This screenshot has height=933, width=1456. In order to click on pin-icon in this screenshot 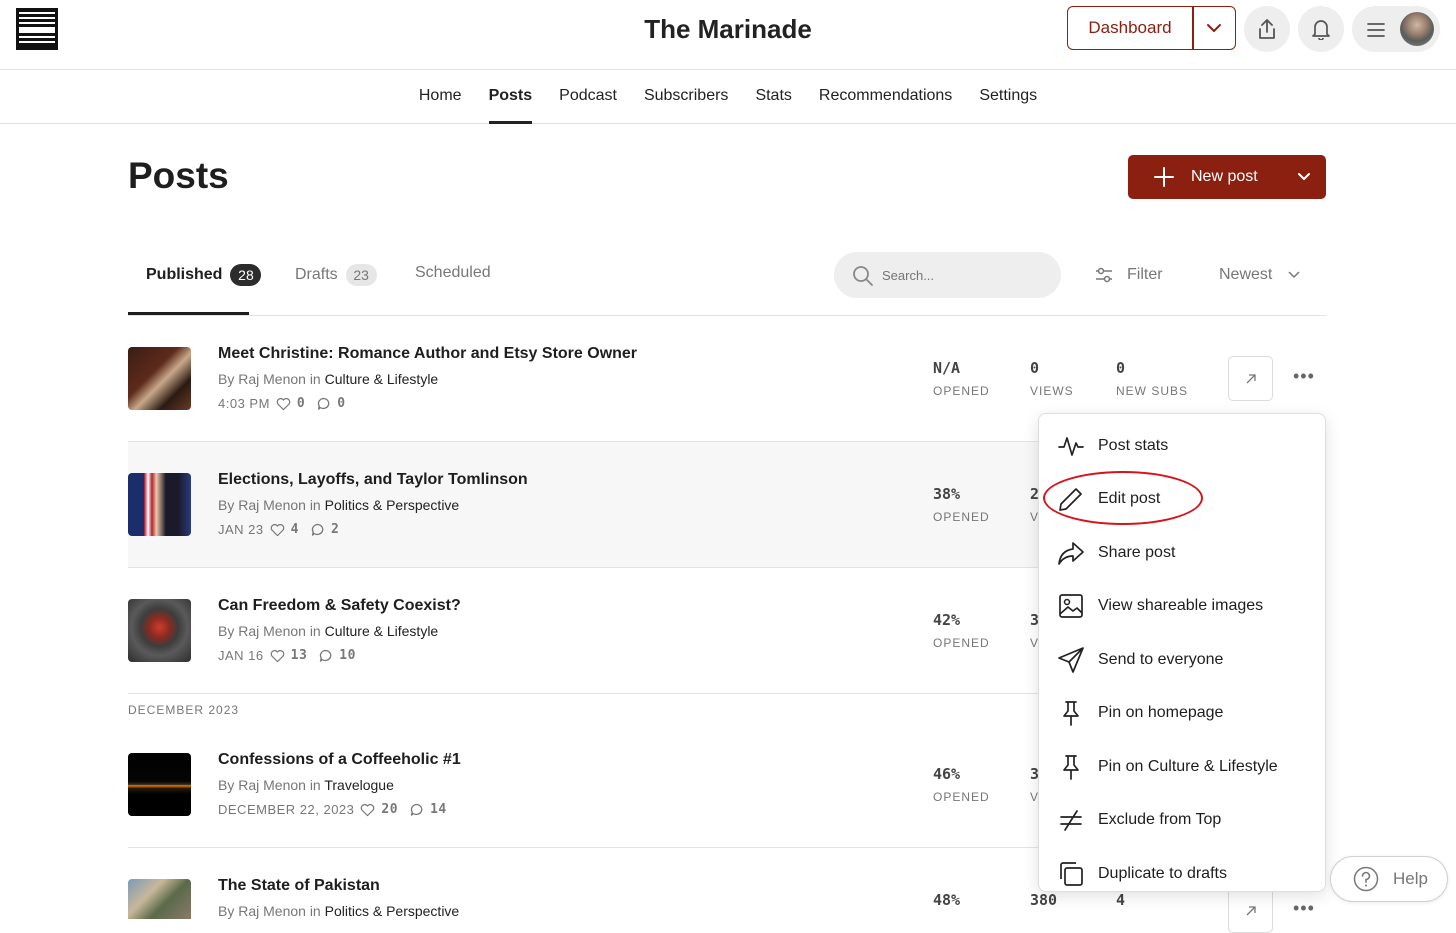, I will do `click(1071, 713)`.